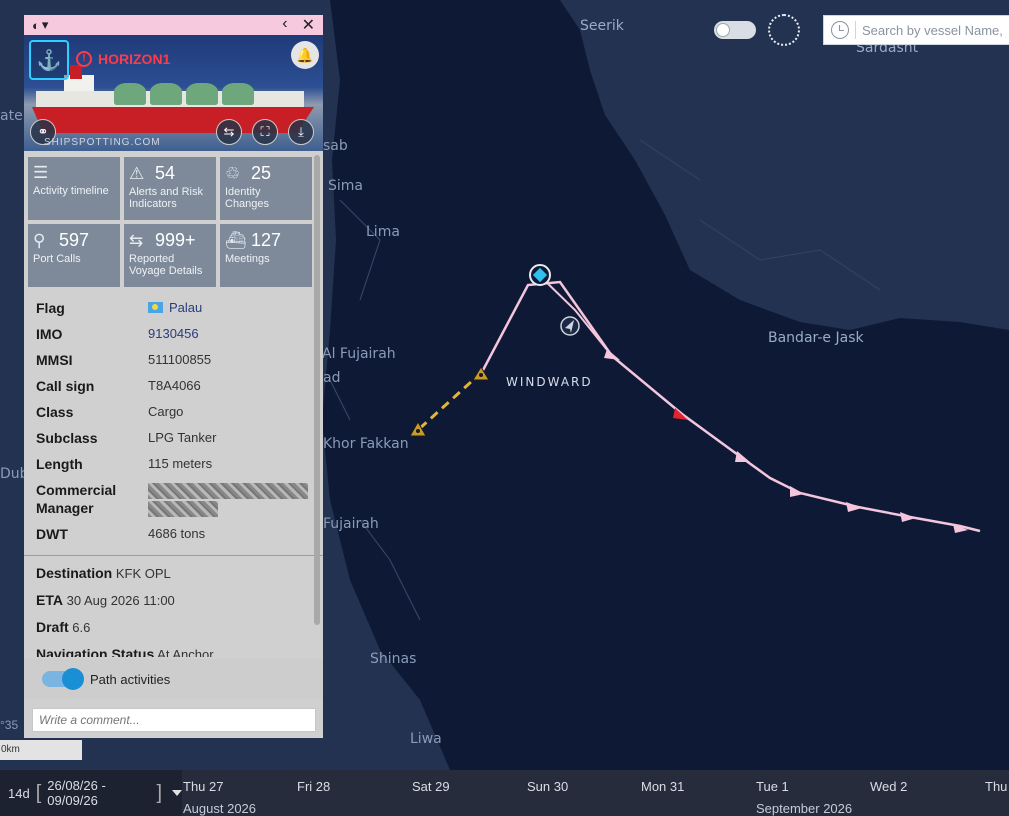 This screenshot has width=1009, height=816. Describe the element at coordinates (431, 786) in the screenshot. I see `timeline-day: Sat 29` at that location.